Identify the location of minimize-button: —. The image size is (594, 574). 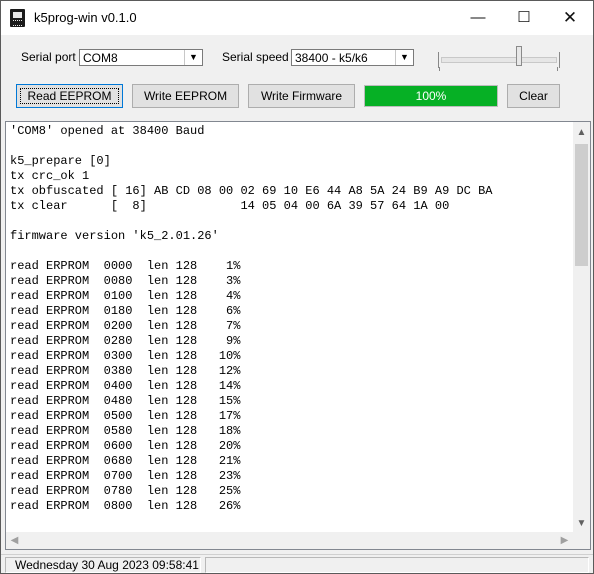
(478, 18).